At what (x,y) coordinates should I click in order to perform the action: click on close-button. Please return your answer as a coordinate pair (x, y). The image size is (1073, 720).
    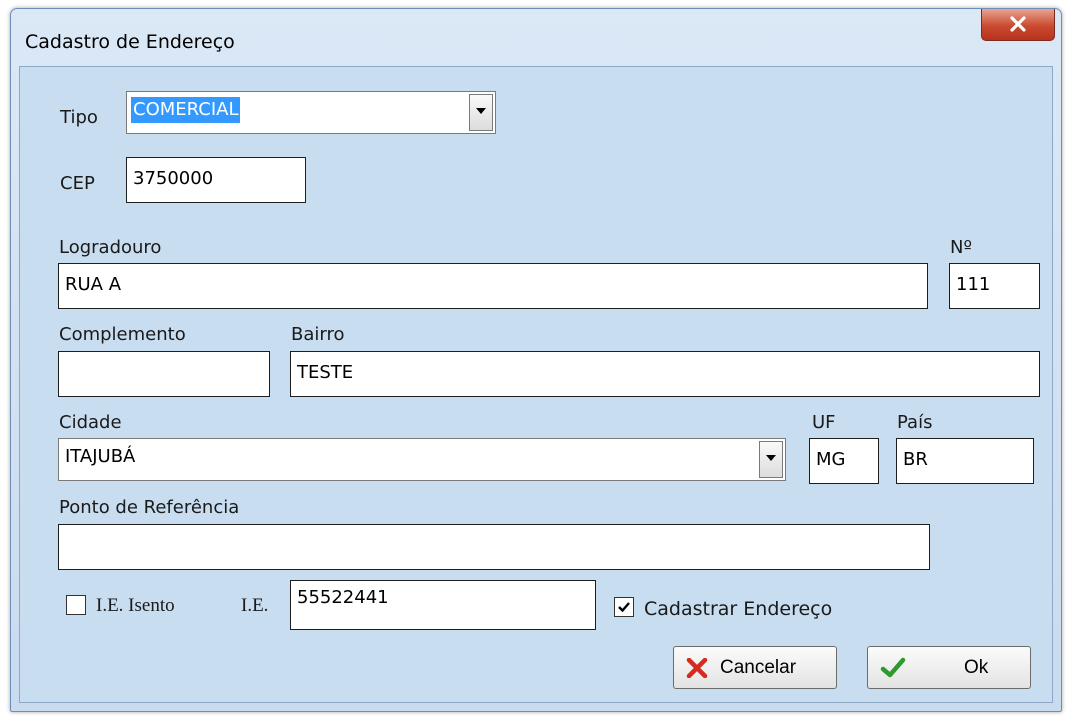
    Looking at the image, I should click on (1018, 25).